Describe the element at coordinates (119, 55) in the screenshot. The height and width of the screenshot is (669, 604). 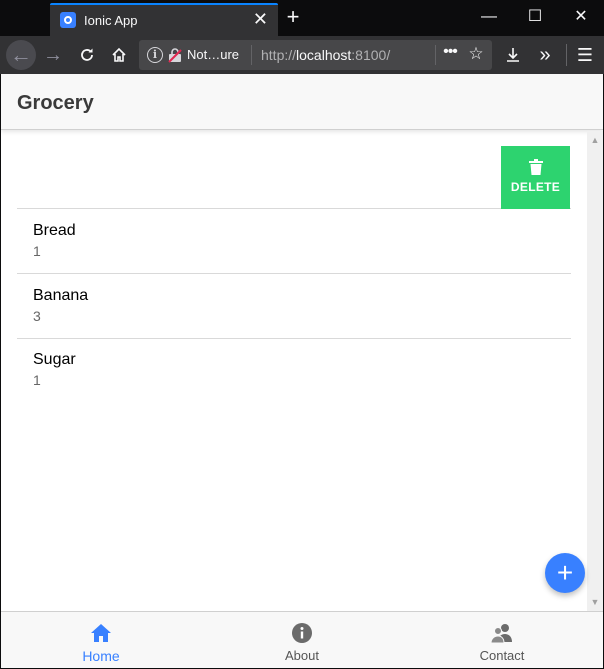
I see `home-browser-icon` at that location.